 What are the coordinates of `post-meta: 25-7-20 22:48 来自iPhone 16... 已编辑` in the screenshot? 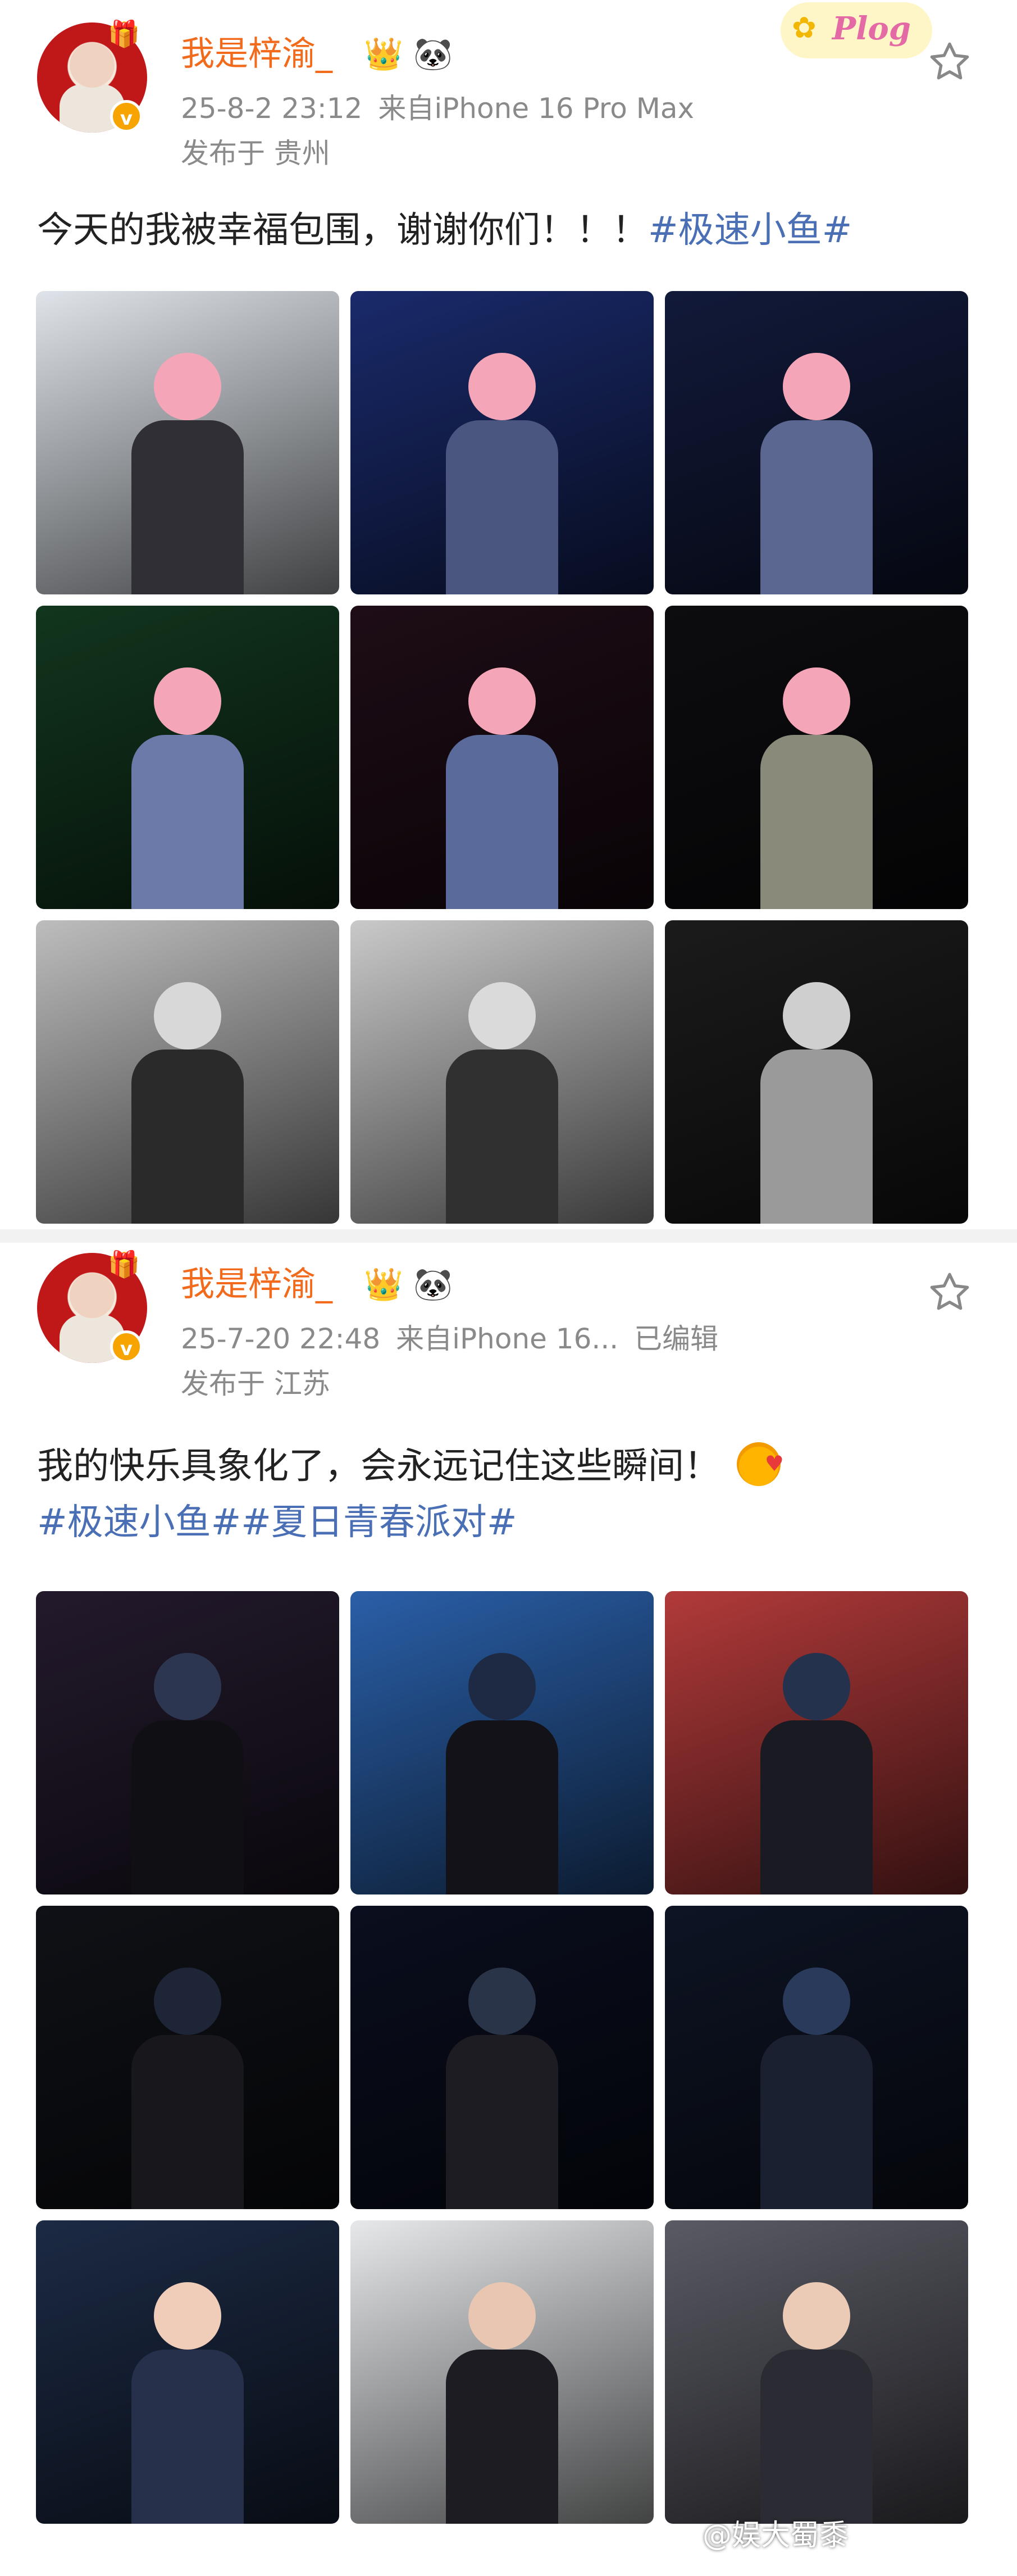 It's located at (457, 1339).